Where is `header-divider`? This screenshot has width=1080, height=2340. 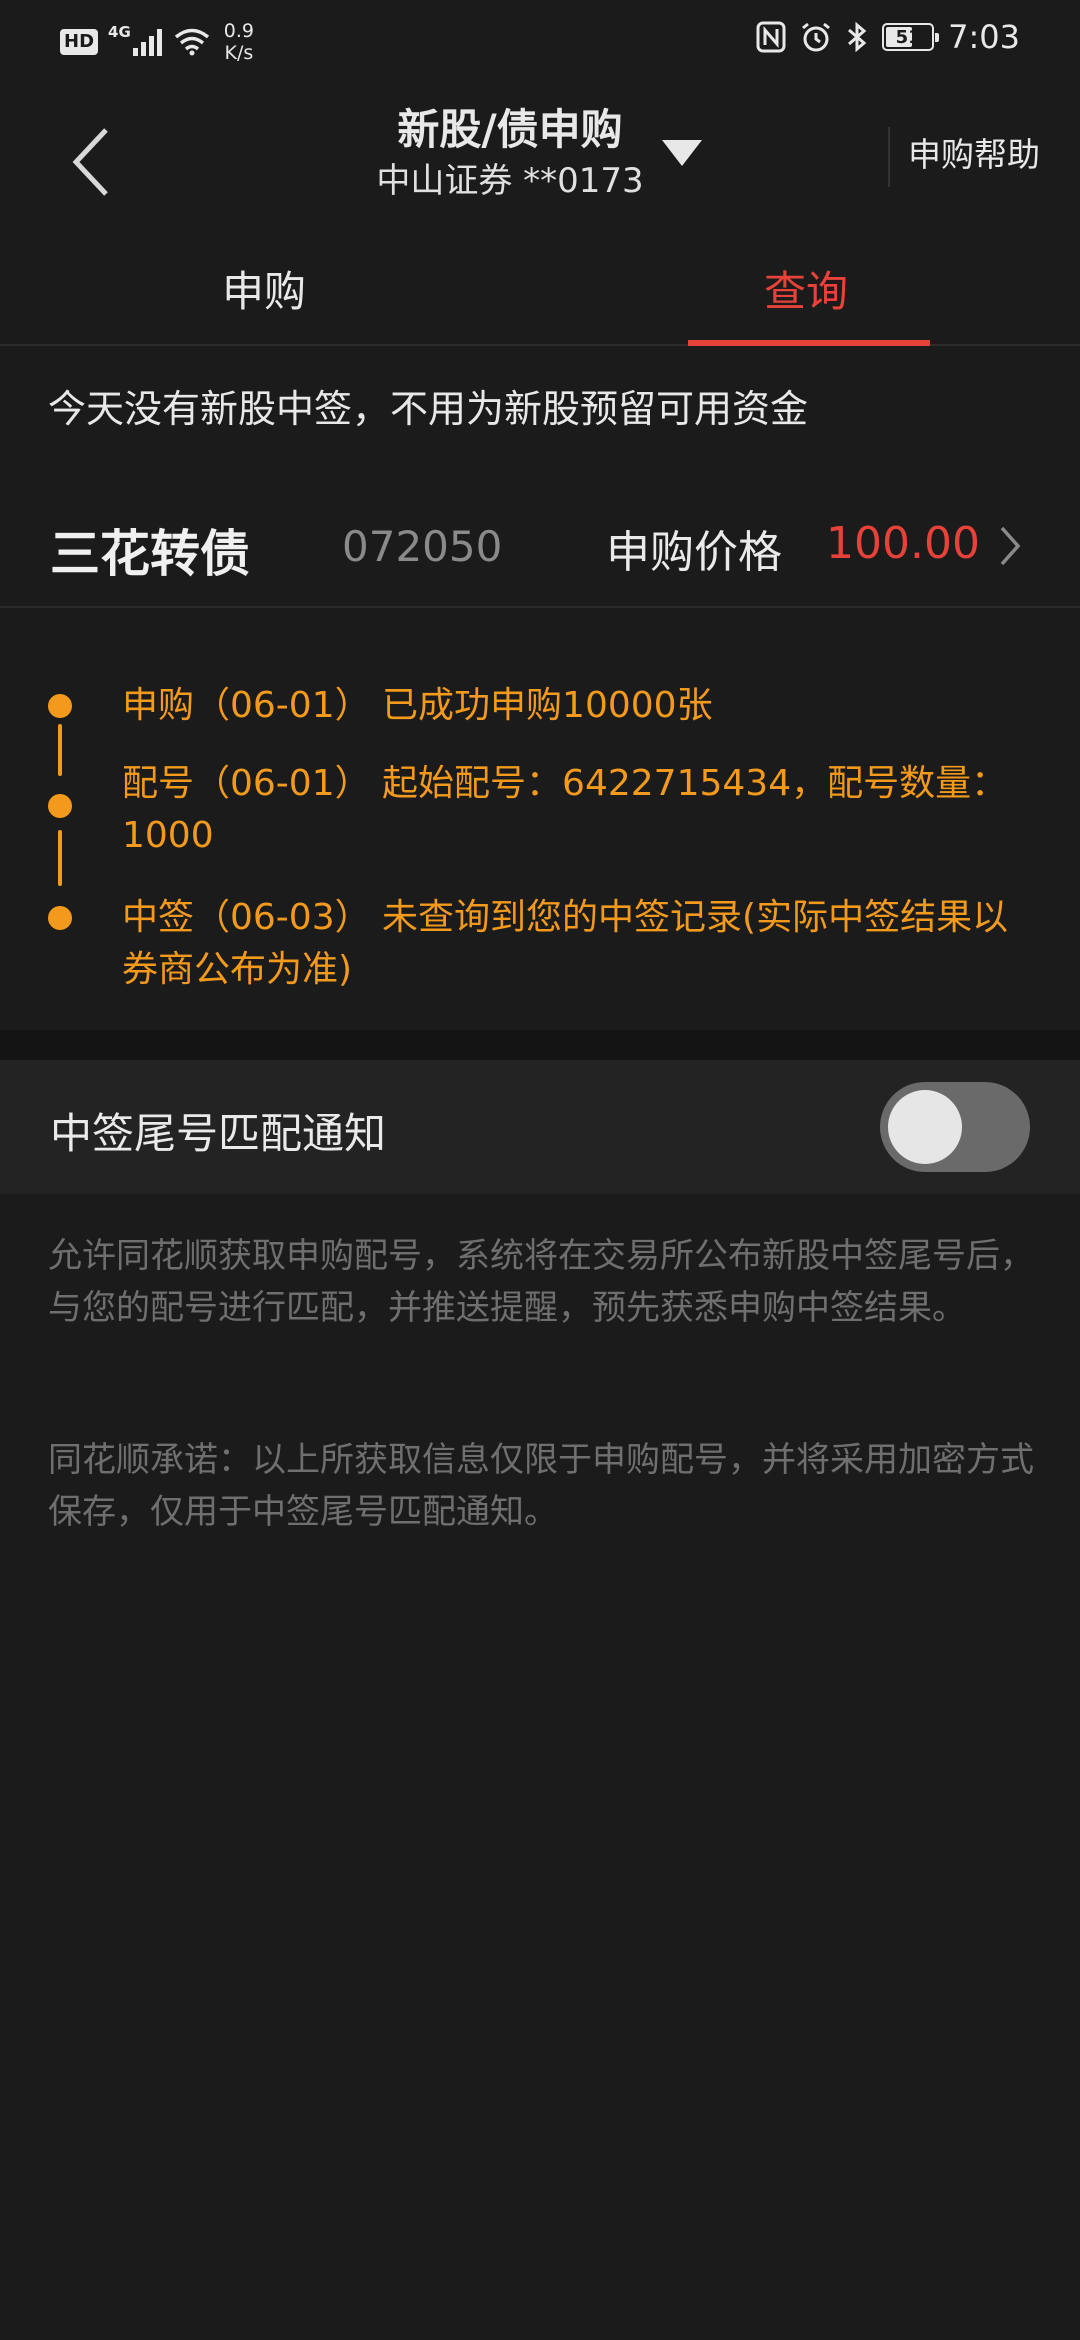 header-divider is located at coordinates (889, 157).